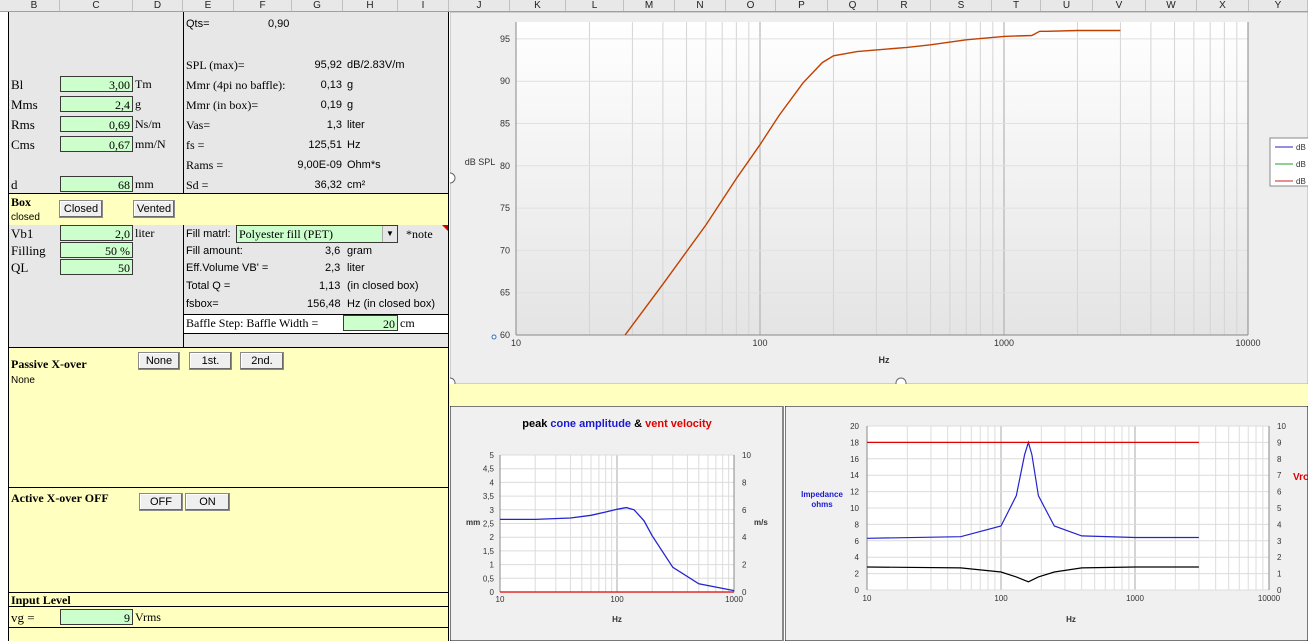  I want to click on x-tick-label: 10, so click(500, 599).